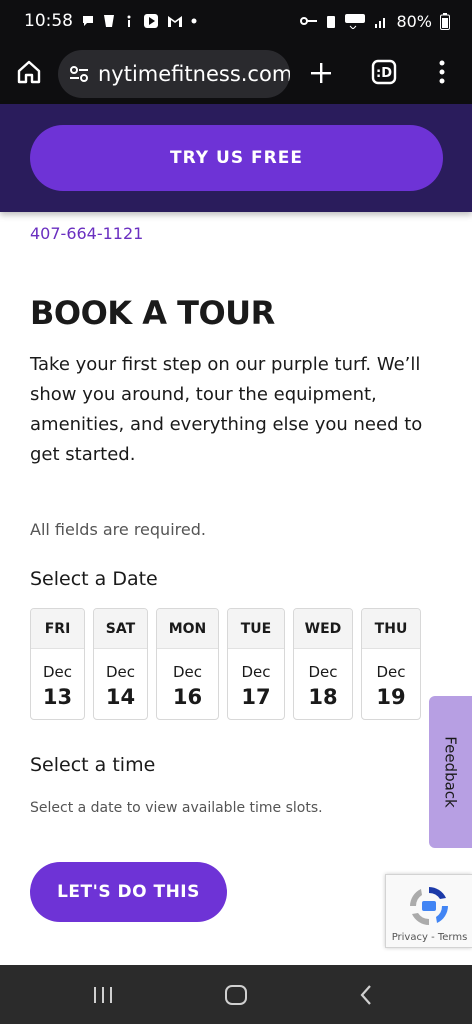 This screenshot has height=1024, width=472. Describe the element at coordinates (194, 21) in the screenshot. I see `notification-dot-icon` at that location.